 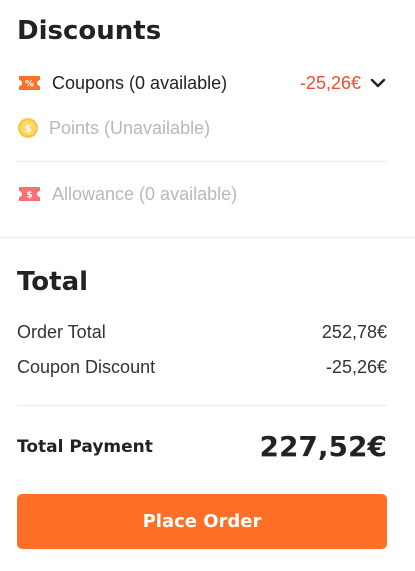 I want to click on allowance-label: Allowance (0 available), so click(x=145, y=193).